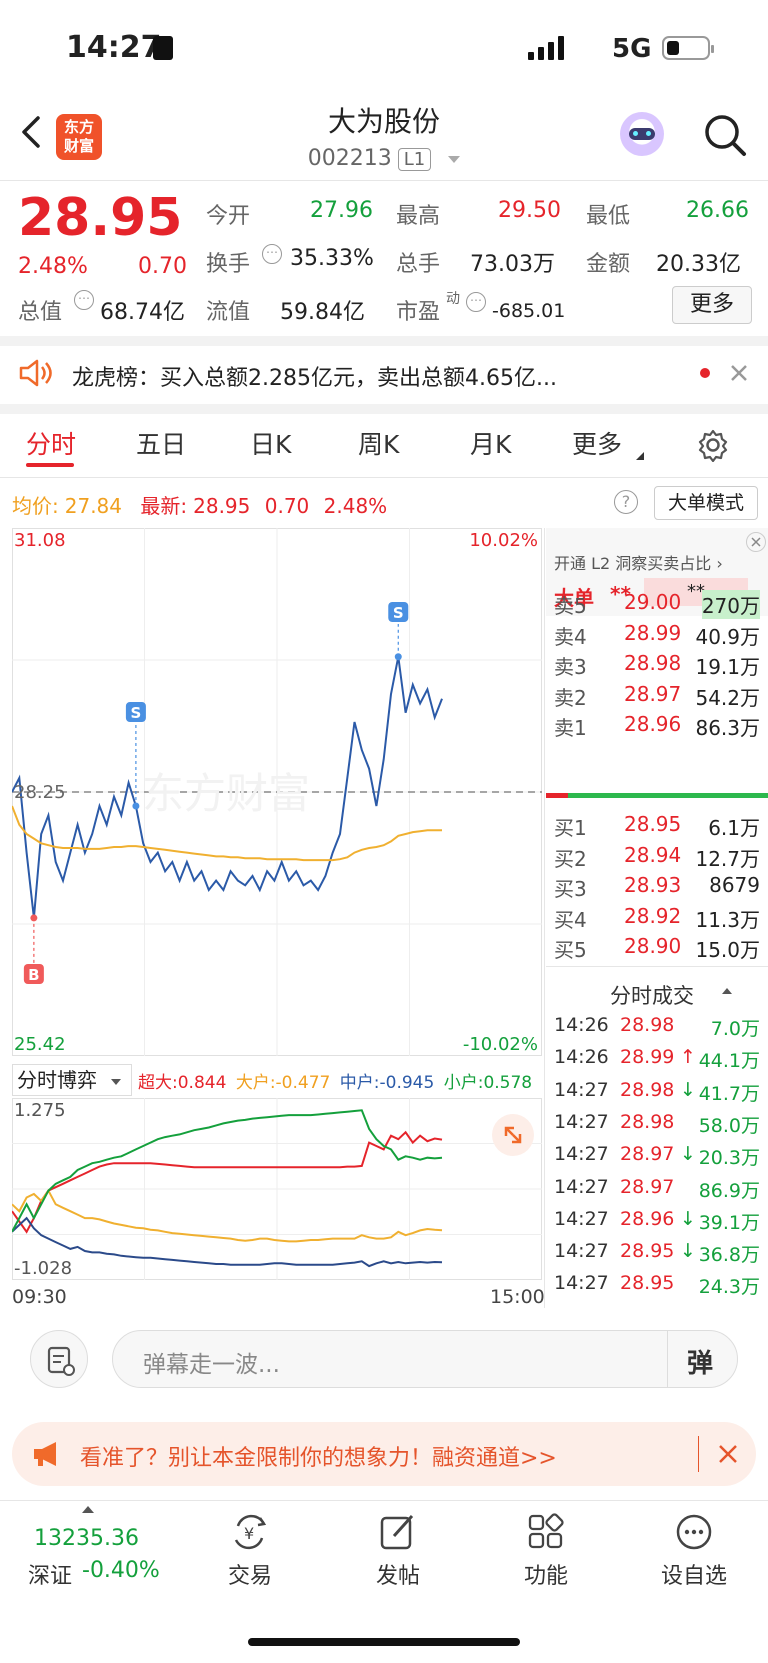 This screenshot has width=768, height=1663. Describe the element at coordinates (384, 341) in the screenshot. I see `section-divider` at that location.